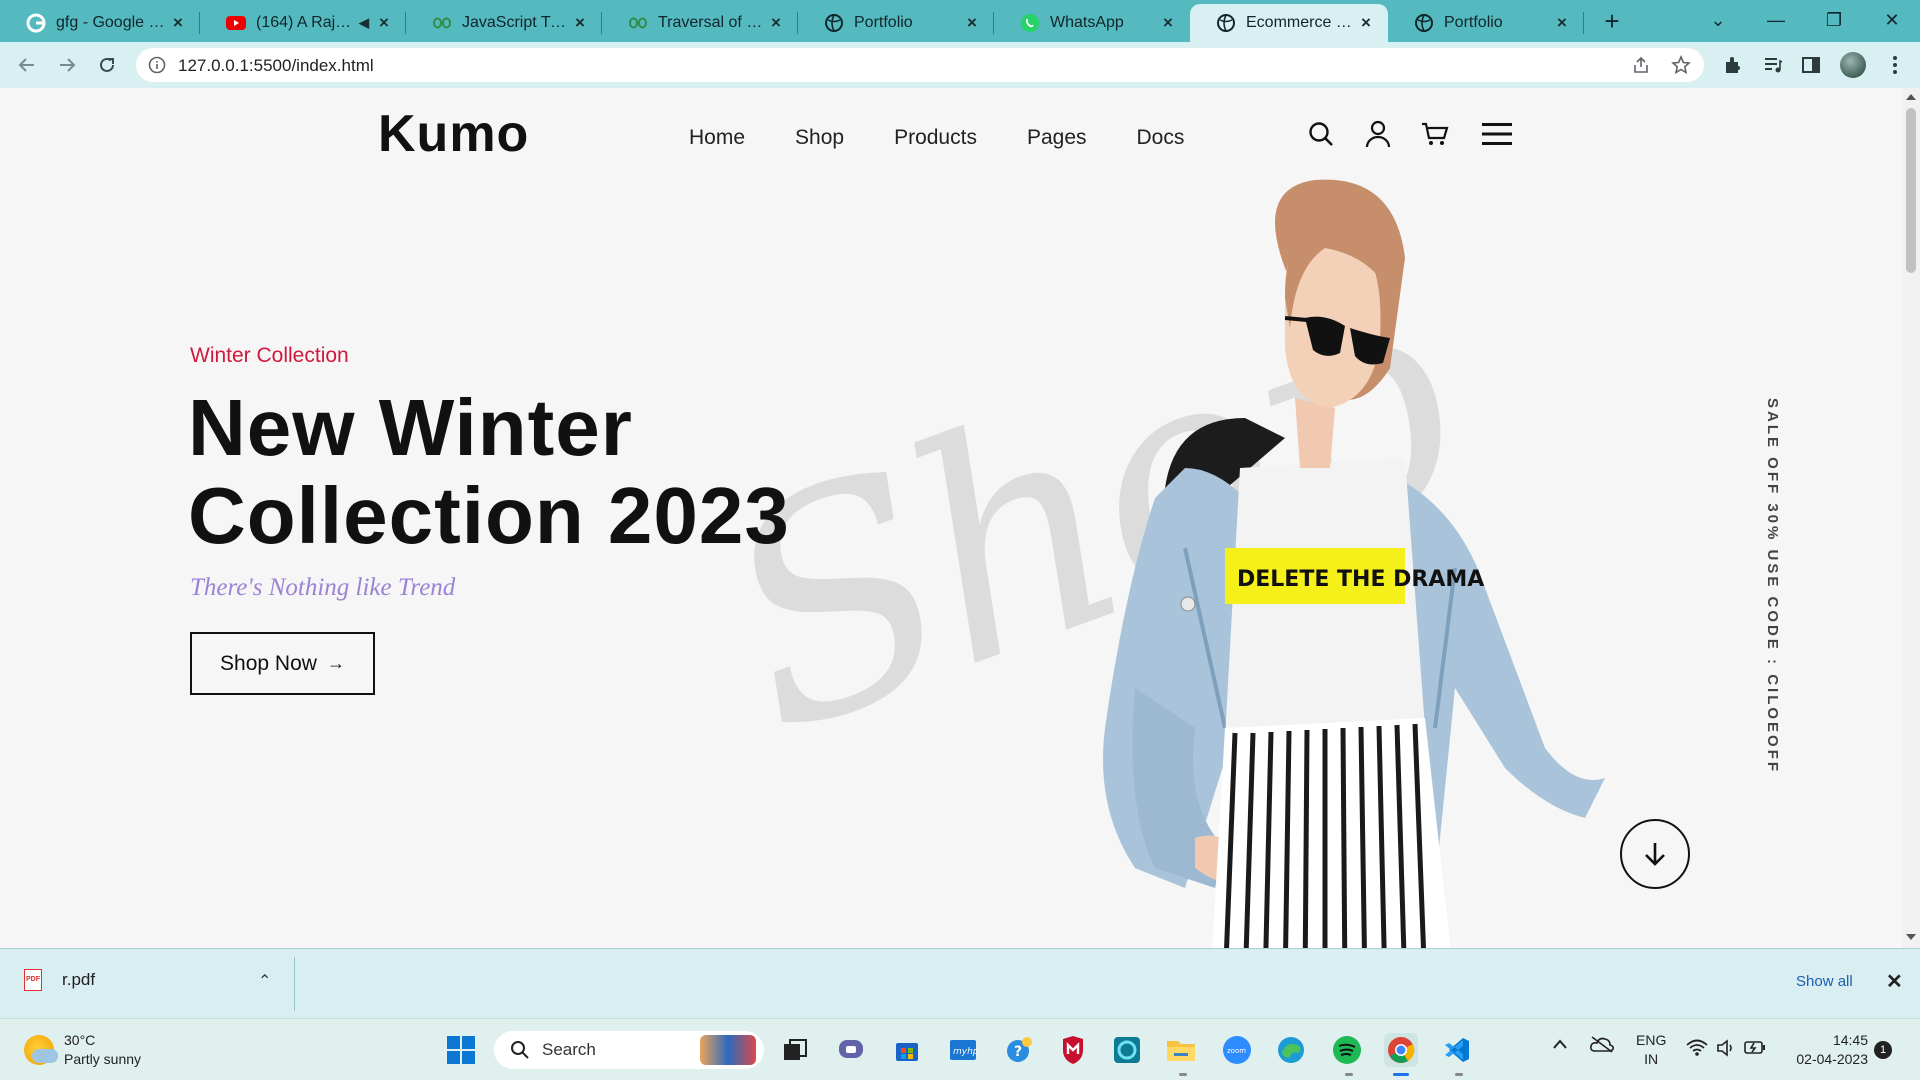 The width and height of the screenshot is (1920, 1080). I want to click on search-icon, so click(1321, 134).